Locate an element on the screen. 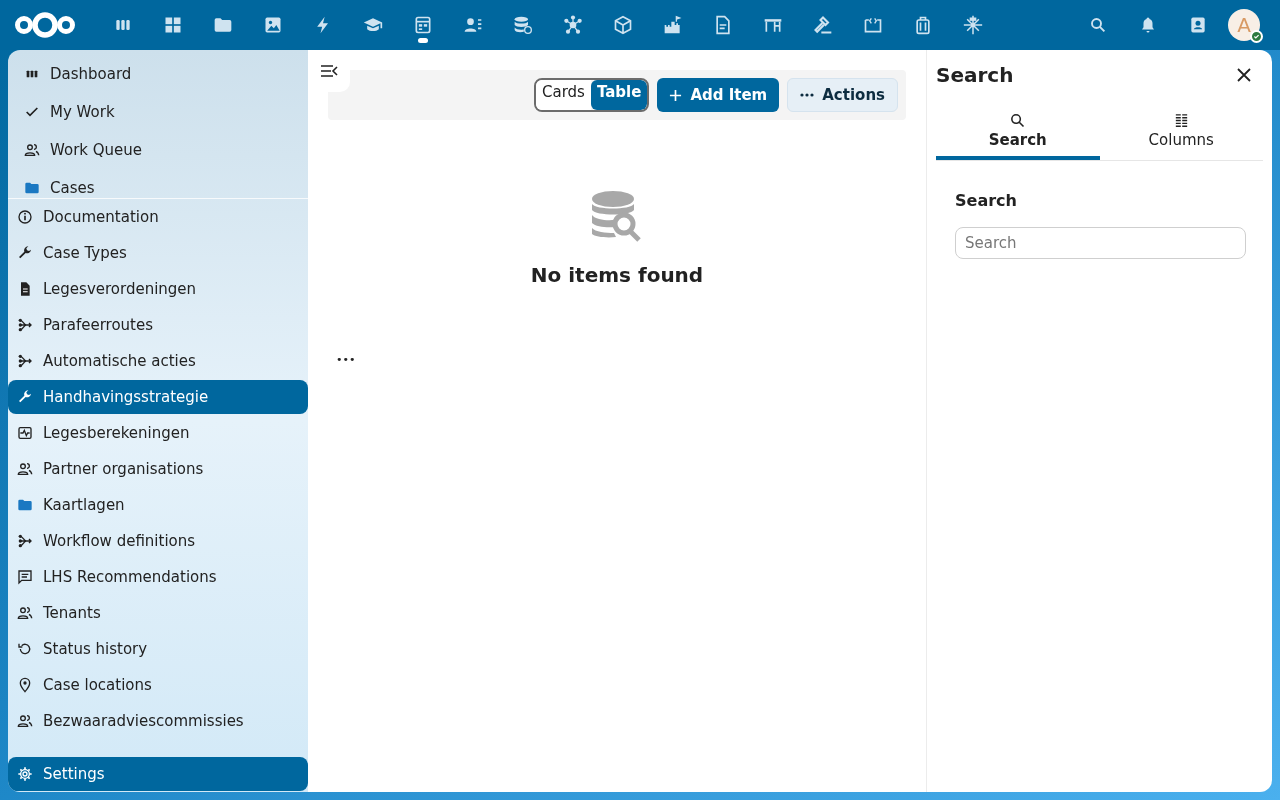 The image size is (1280, 800). sidebar-item: Workflow definitions is located at coordinates (158, 541).